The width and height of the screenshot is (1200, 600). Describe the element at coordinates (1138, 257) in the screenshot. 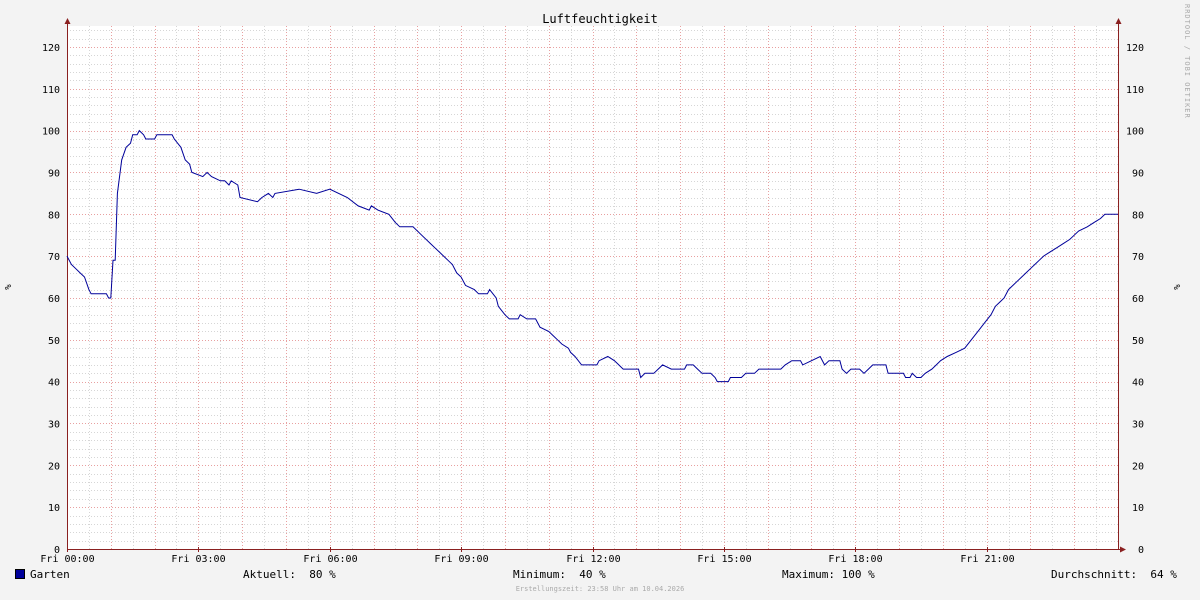

I see `y-tick-label-right: 70` at that location.